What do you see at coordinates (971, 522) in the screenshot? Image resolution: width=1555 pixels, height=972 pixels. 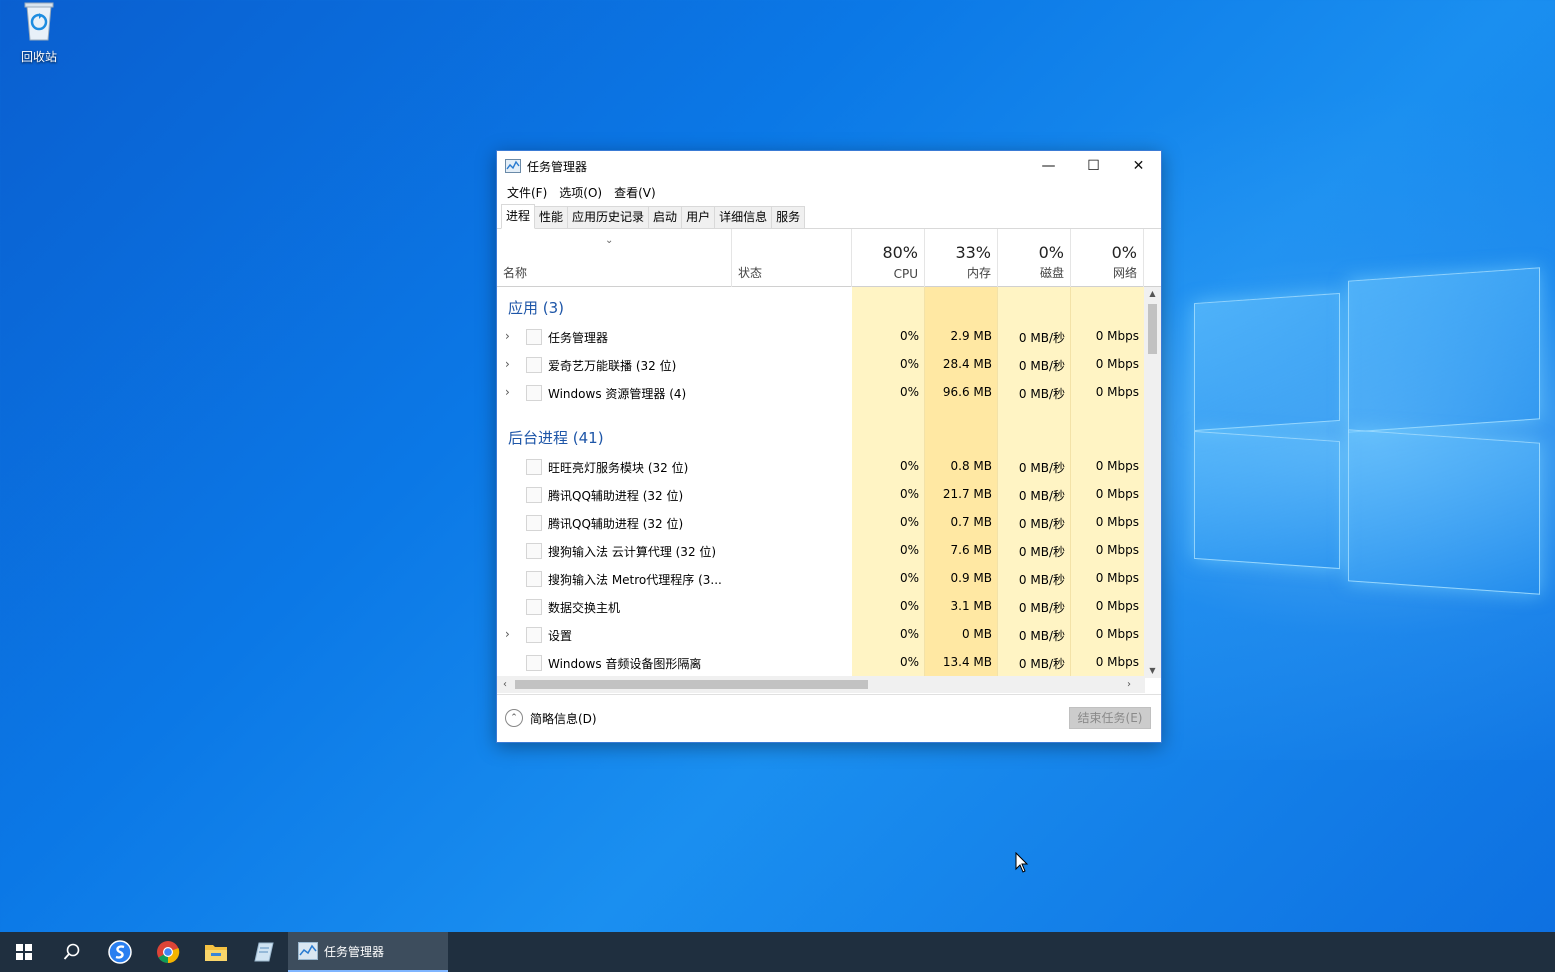 I see `process-mem-value: 0.7 MB` at bounding box center [971, 522].